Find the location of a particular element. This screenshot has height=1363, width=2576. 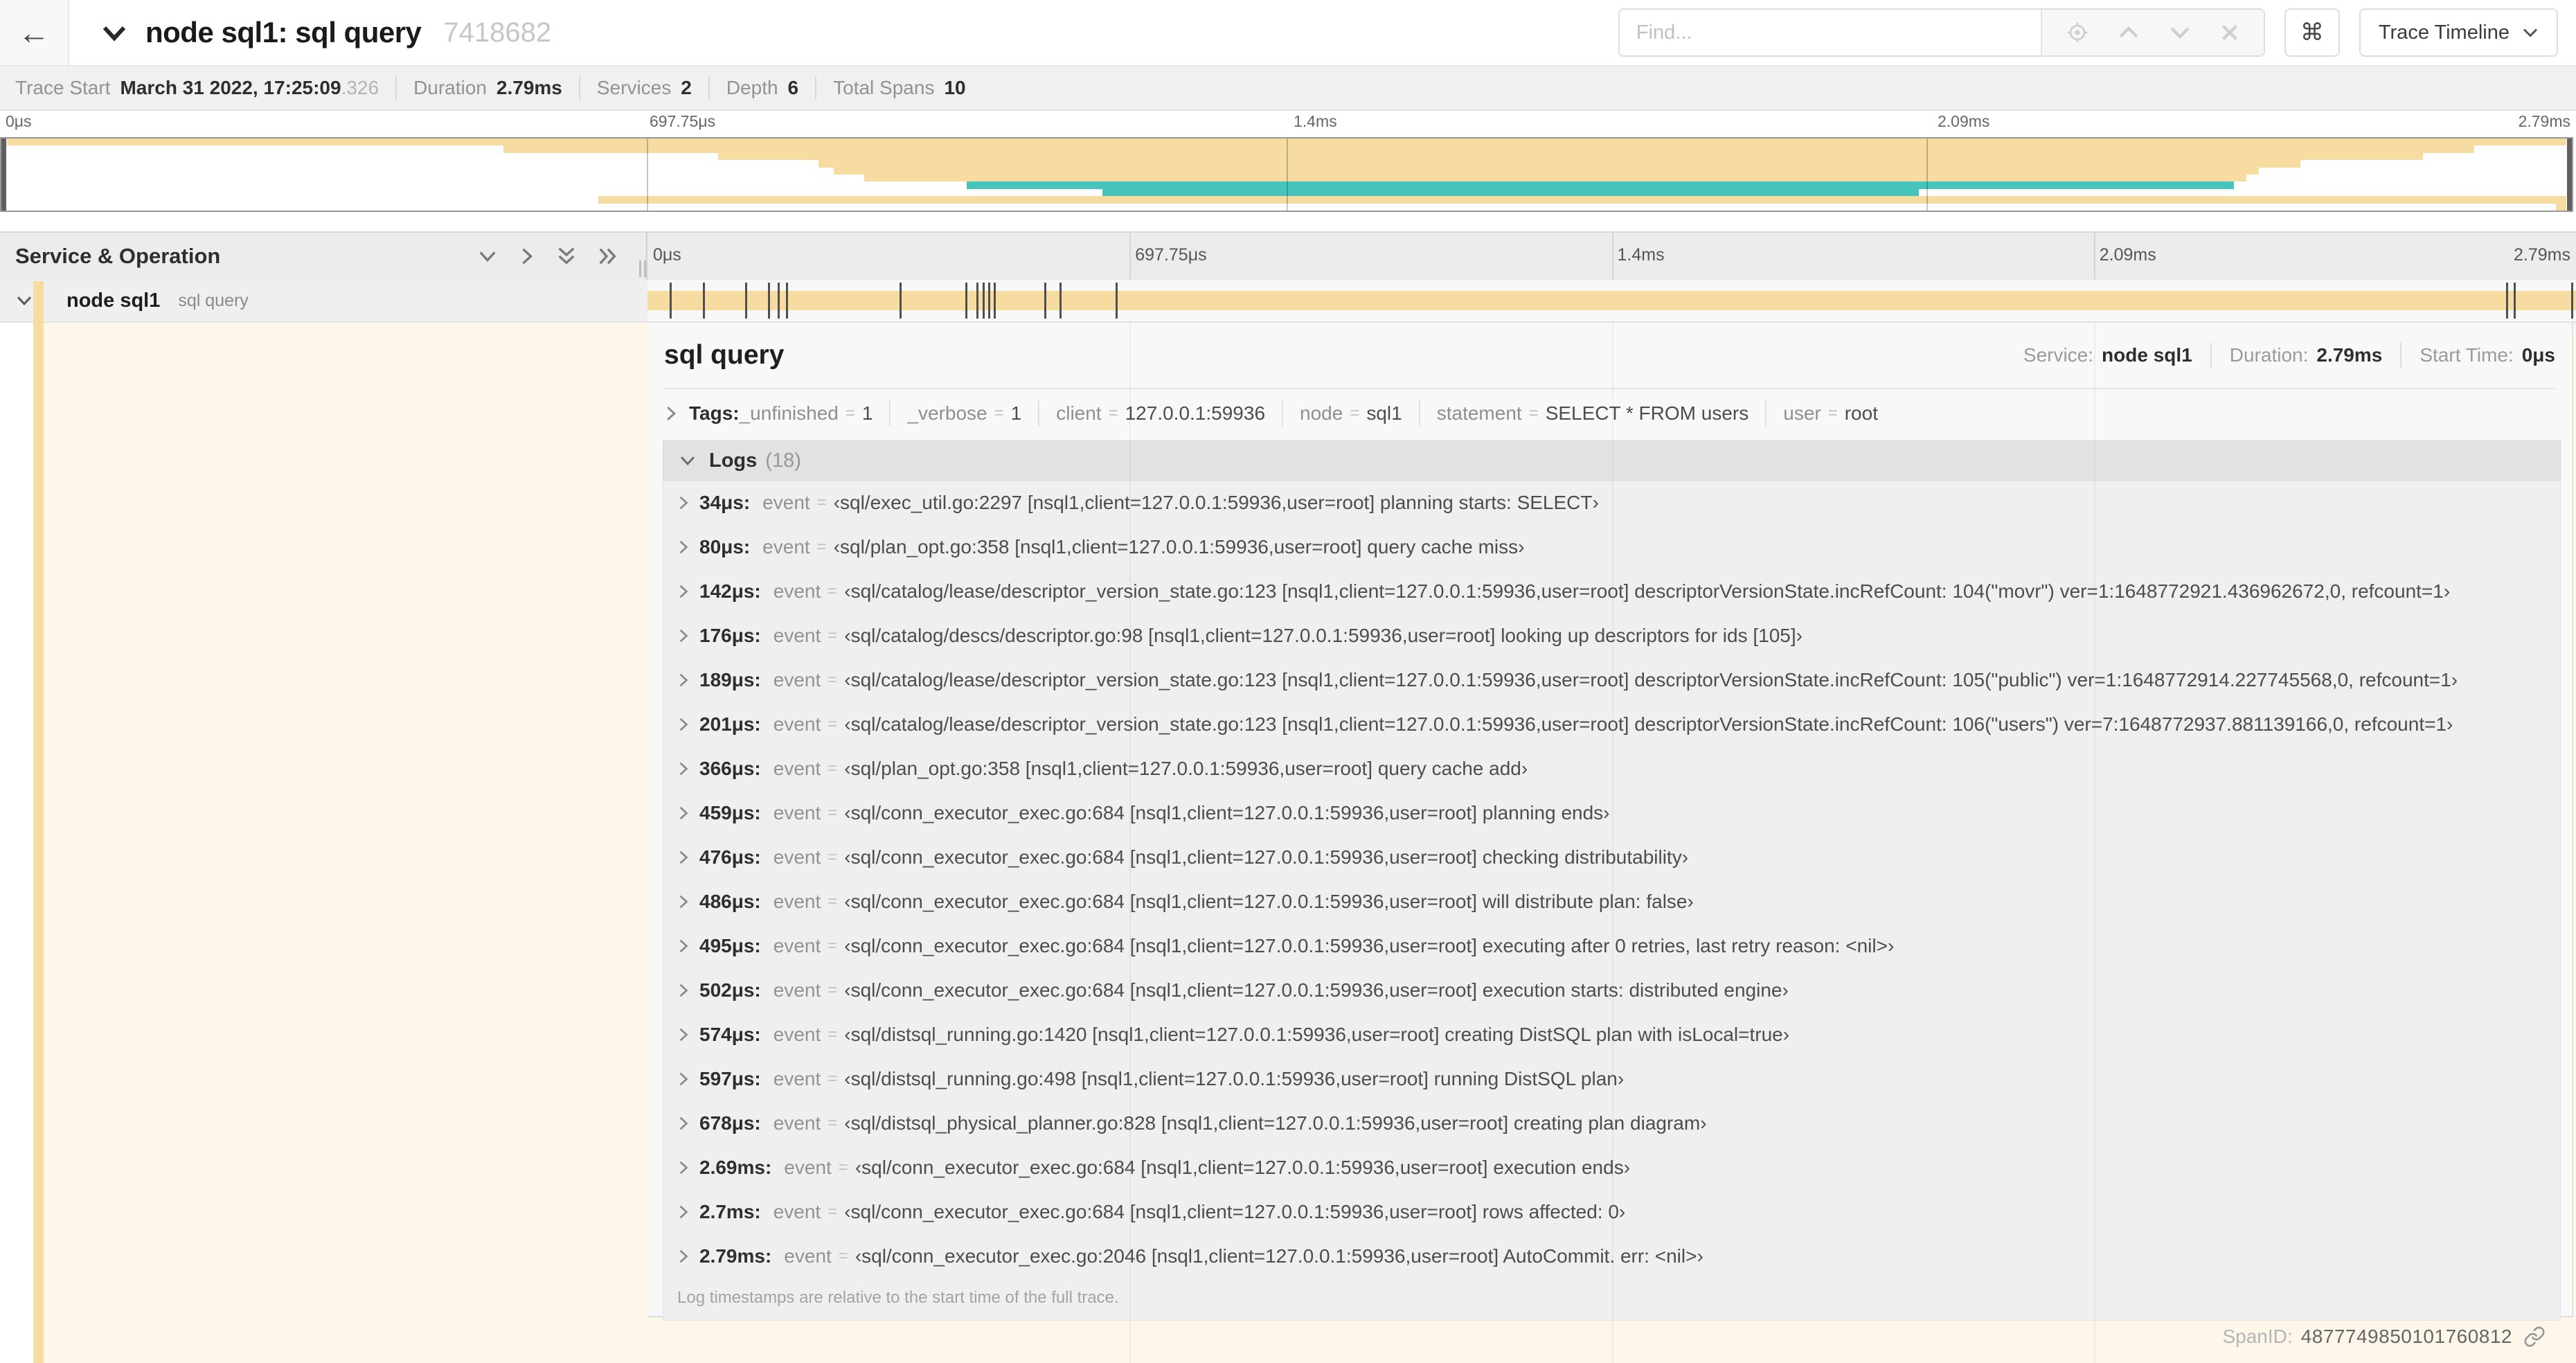

span-duration-bar is located at coordinates (1612, 300).